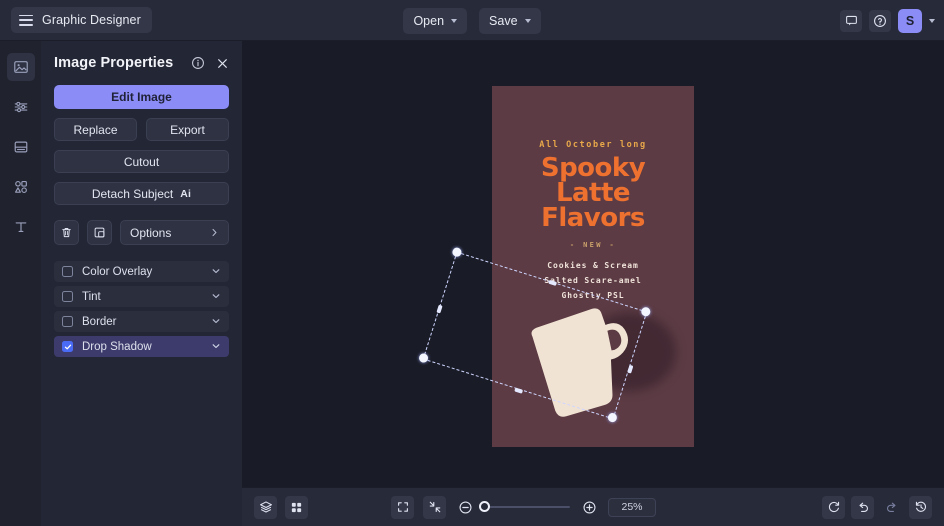 The height and width of the screenshot is (526, 944). I want to click on zoom-out-icon, so click(465, 507).